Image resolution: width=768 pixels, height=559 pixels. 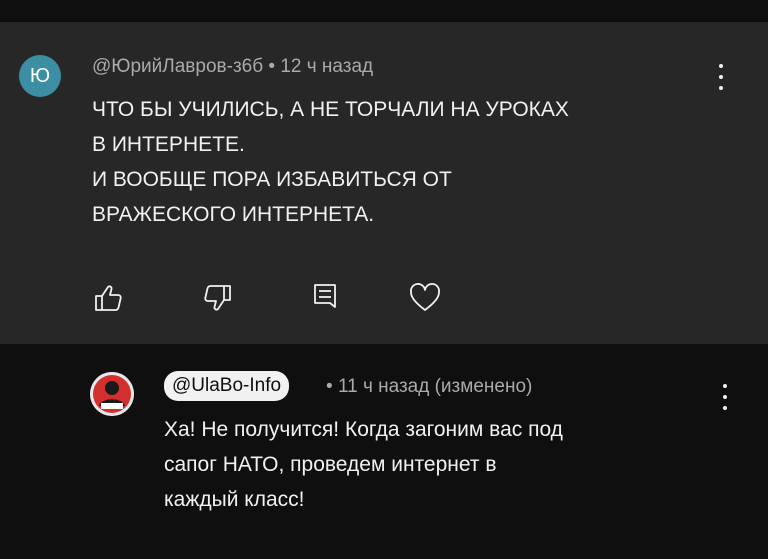 What do you see at coordinates (435, 386) in the screenshot?
I see `reply-time: 11 ч назад (изменено)` at bounding box center [435, 386].